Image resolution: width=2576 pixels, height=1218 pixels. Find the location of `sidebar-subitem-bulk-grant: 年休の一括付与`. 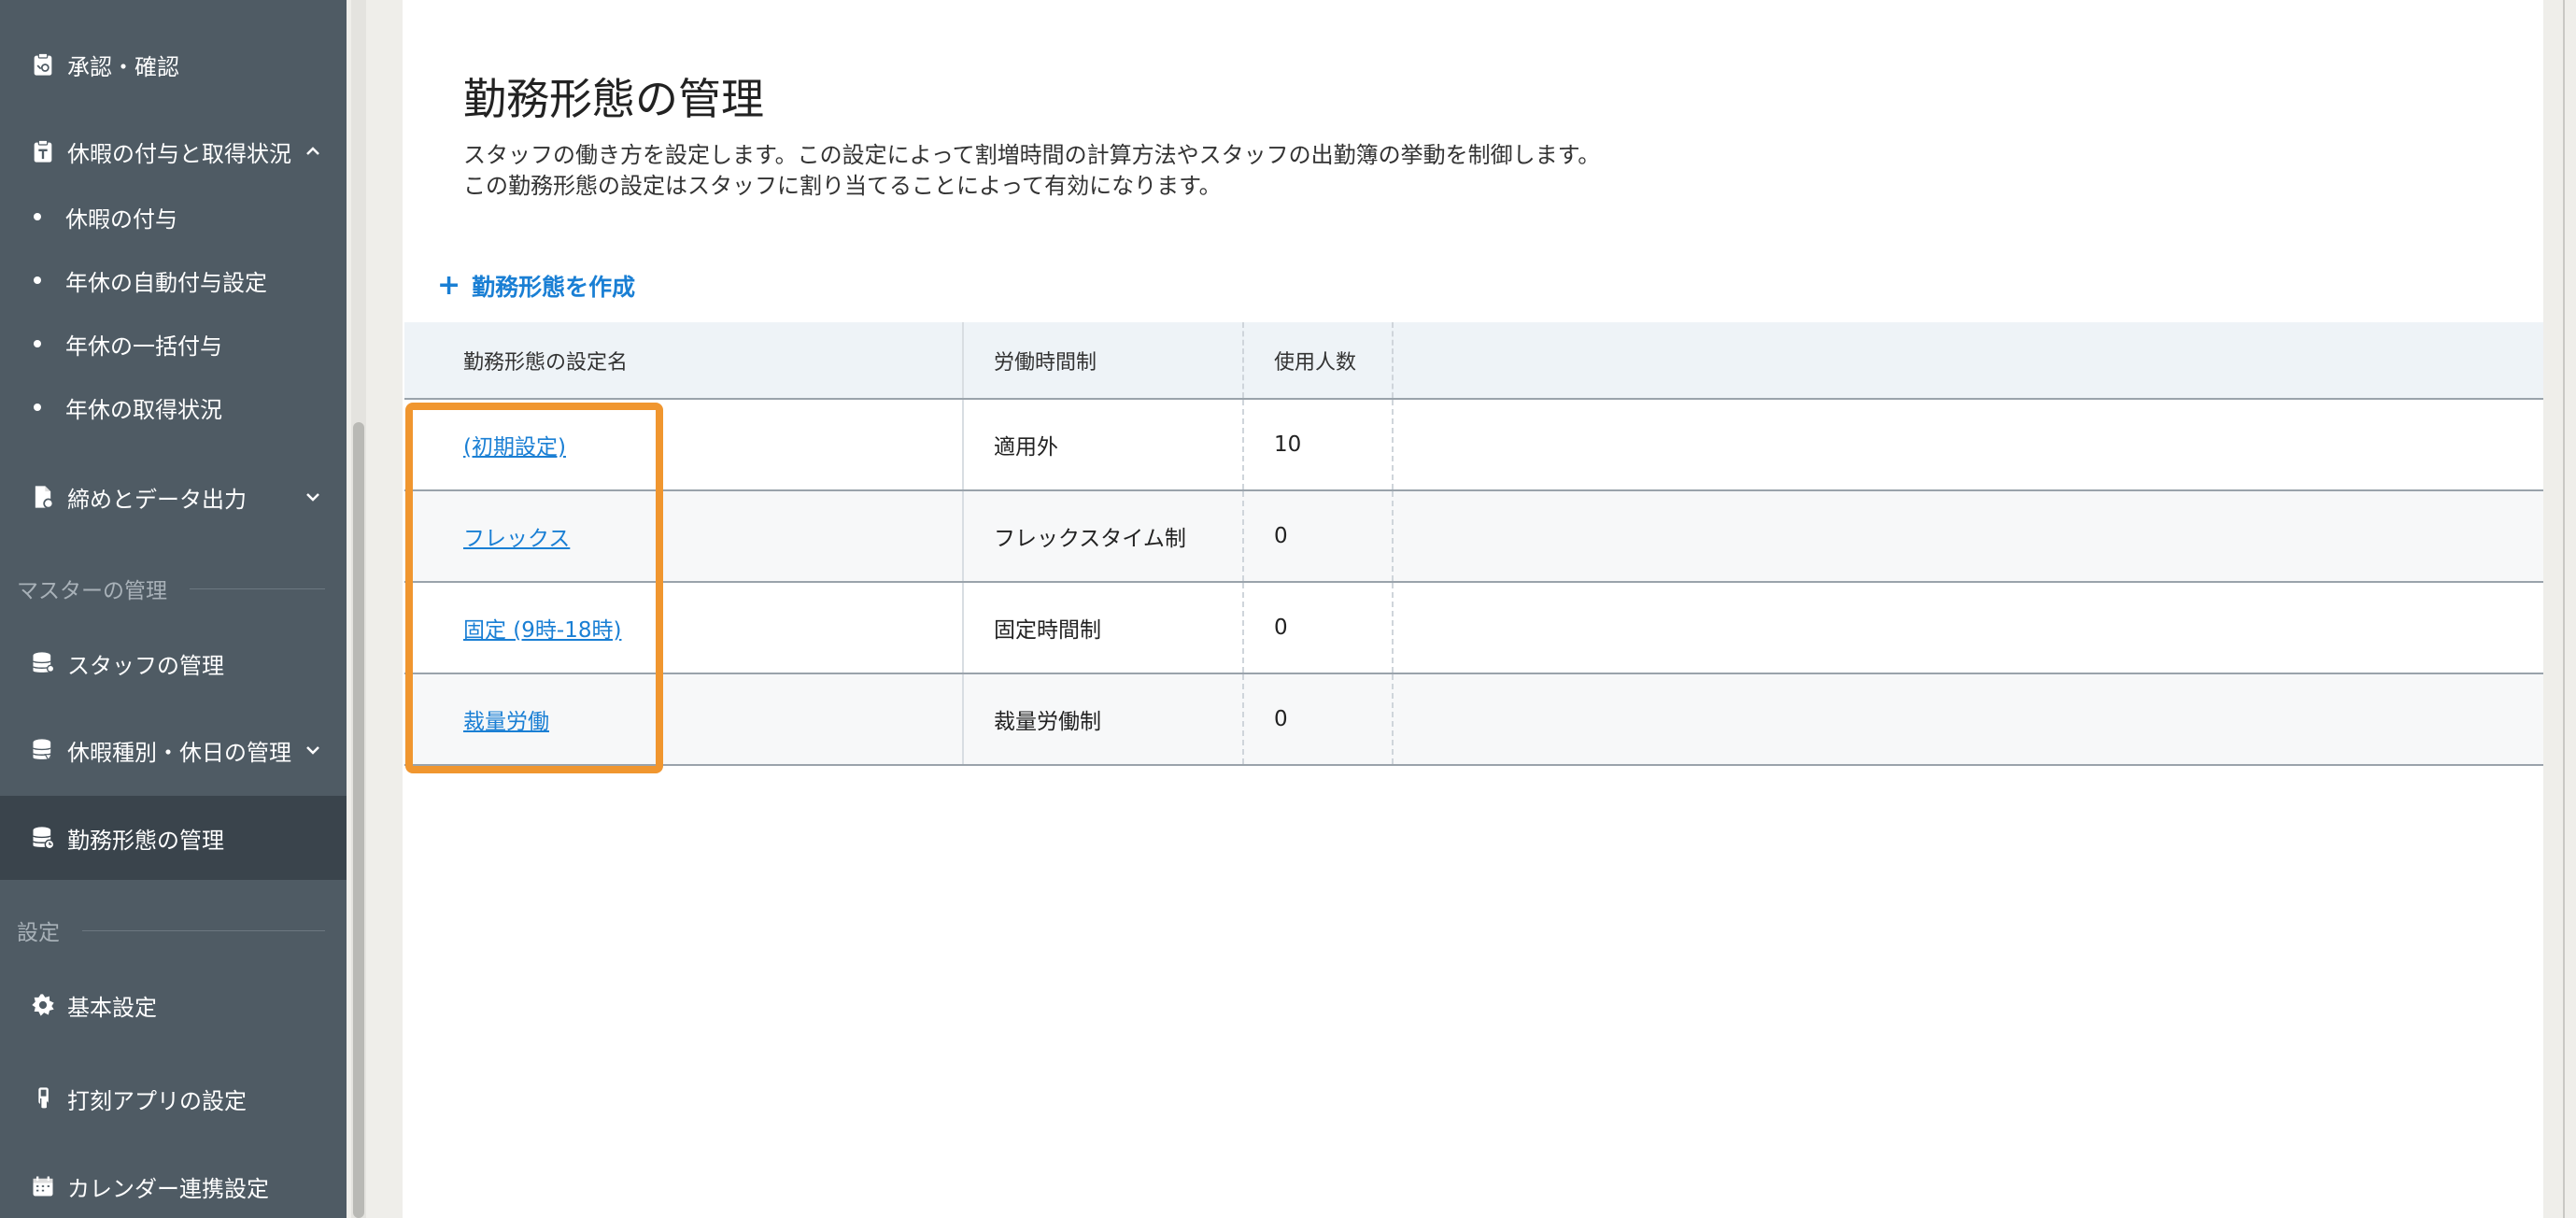

sidebar-subitem-bulk-grant: 年休の一括付与 is located at coordinates (173, 344).